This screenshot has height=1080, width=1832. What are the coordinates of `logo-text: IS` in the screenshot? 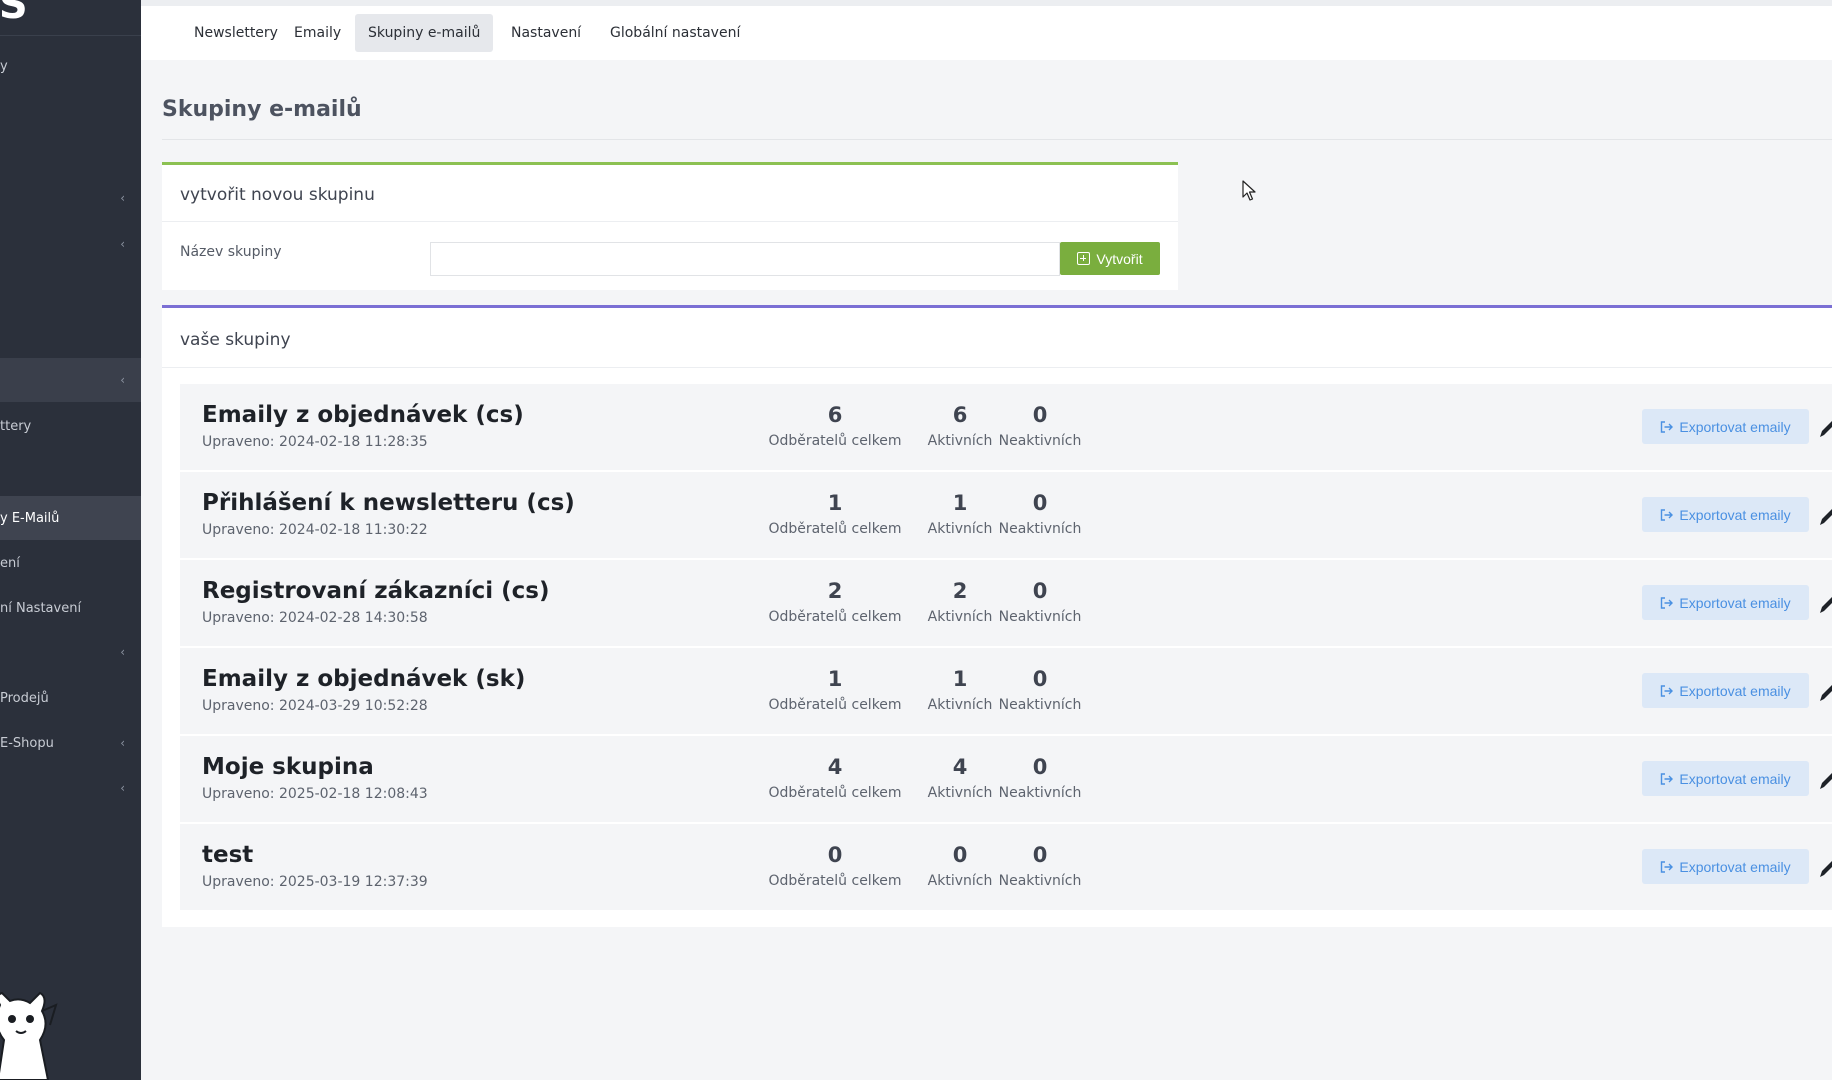 It's located at (14, 14).